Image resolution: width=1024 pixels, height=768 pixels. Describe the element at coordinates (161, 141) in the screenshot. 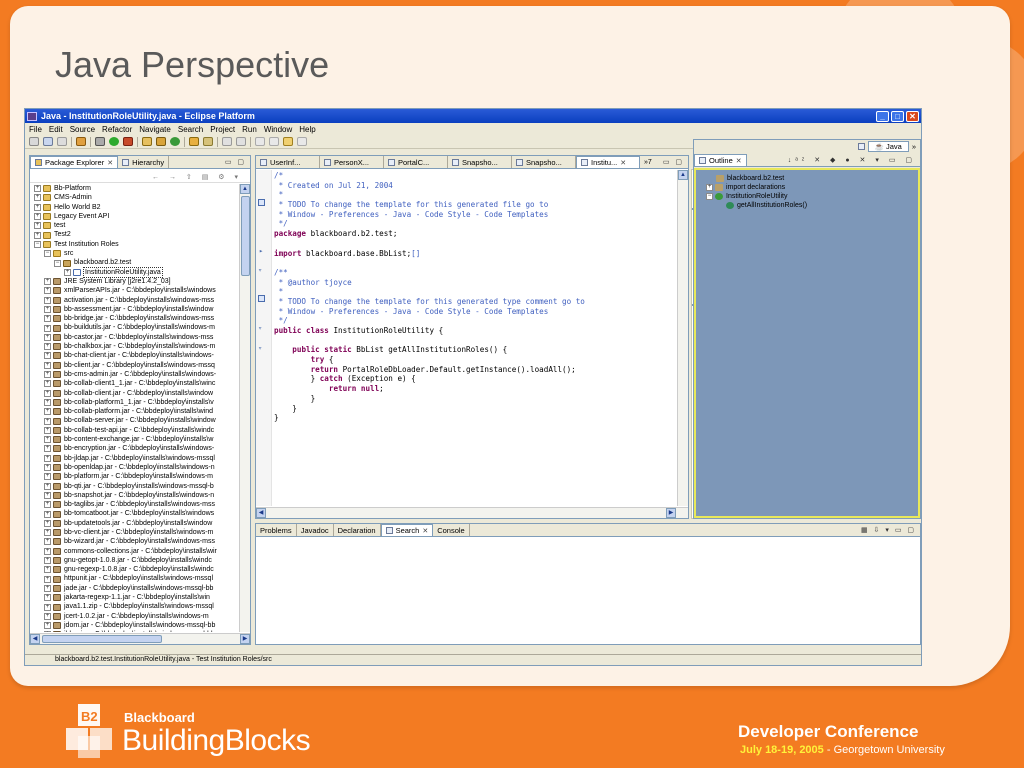

I see `new-package-icon` at that location.